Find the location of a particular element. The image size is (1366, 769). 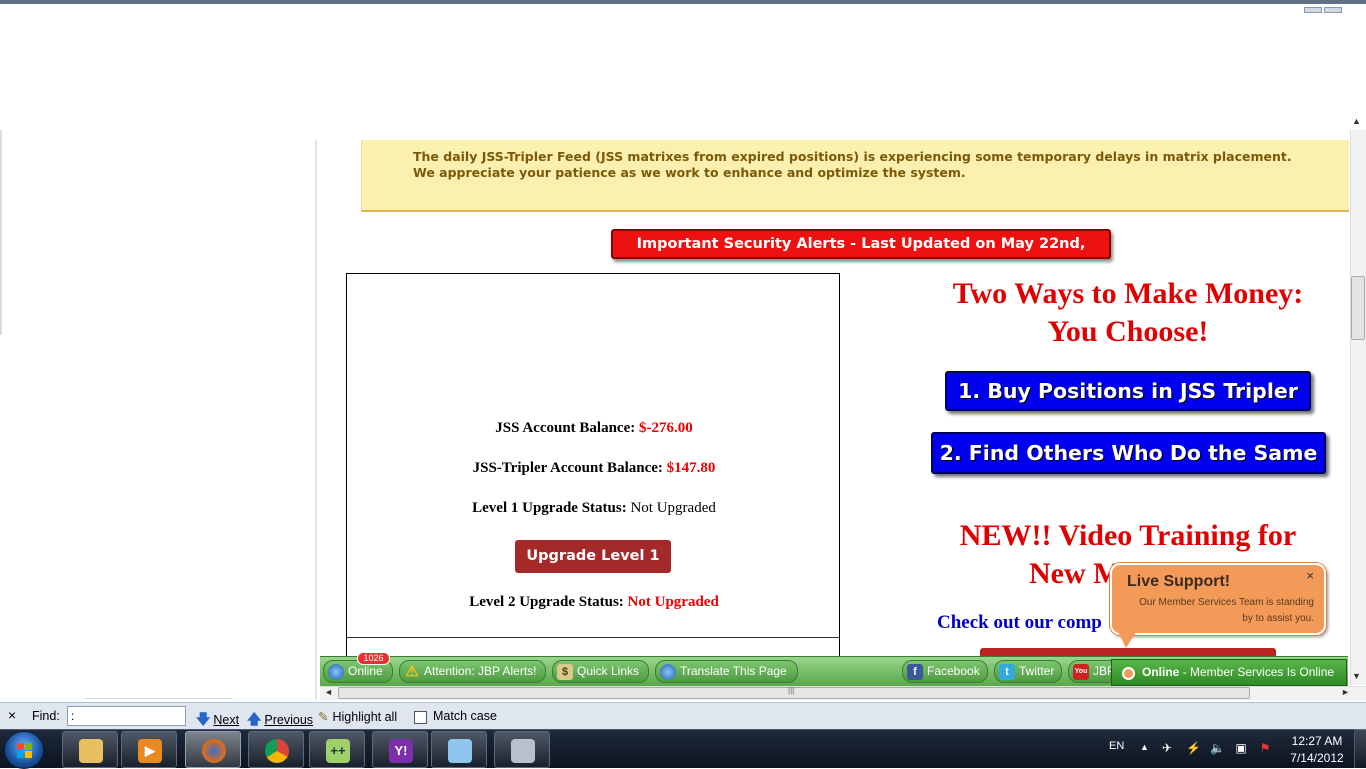

taskbar-chrome is located at coordinates (276, 749).